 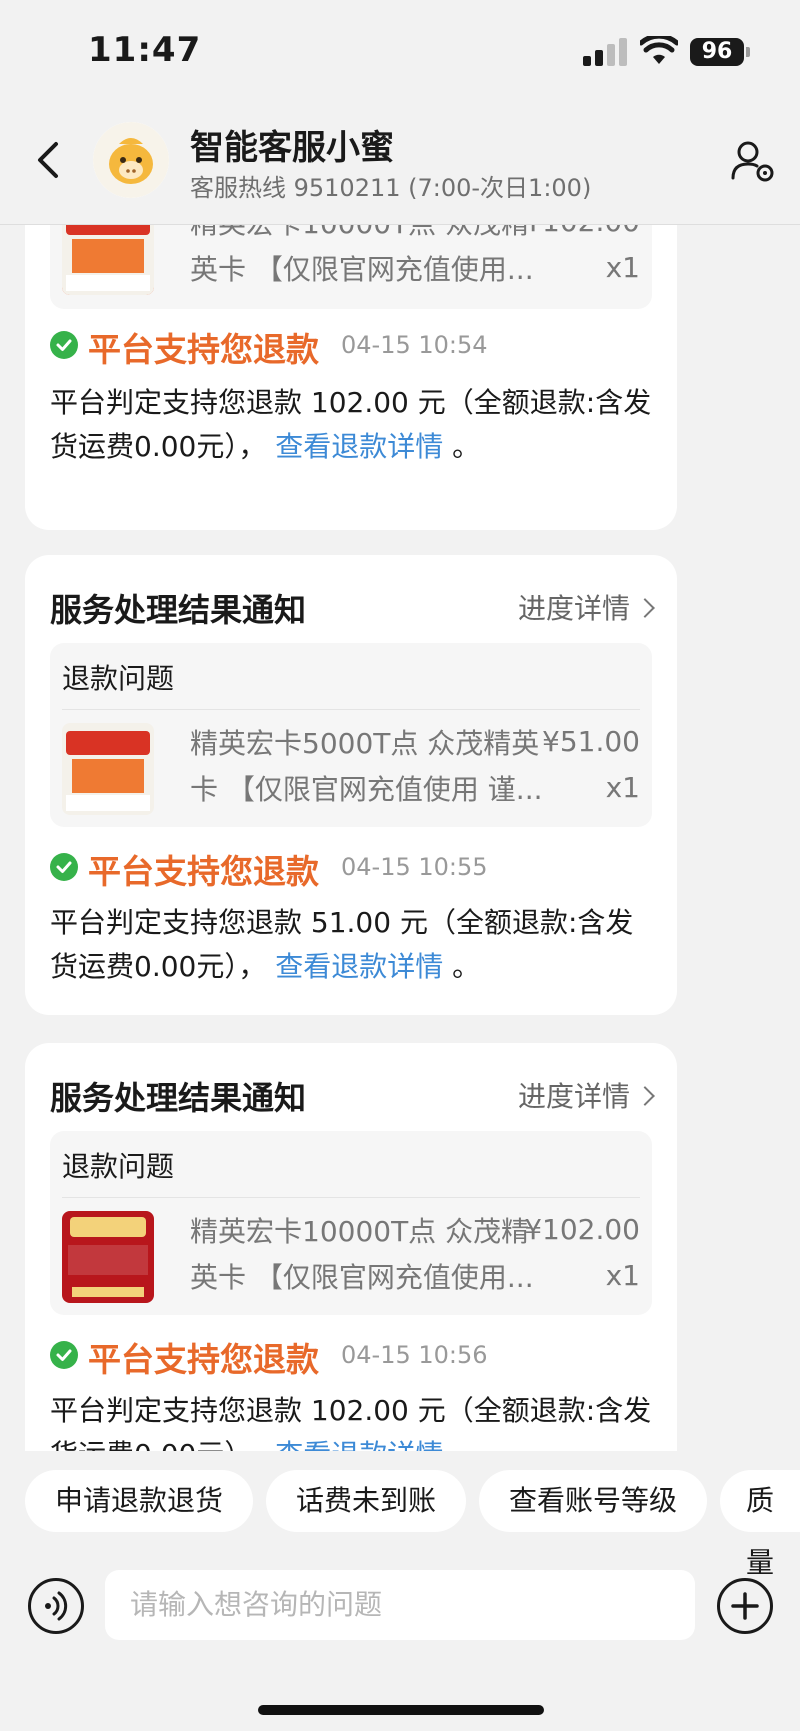 What do you see at coordinates (760, 1524) in the screenshot?
I see `quick-reply-quality: 质量` at bounding box center [760, 1524].